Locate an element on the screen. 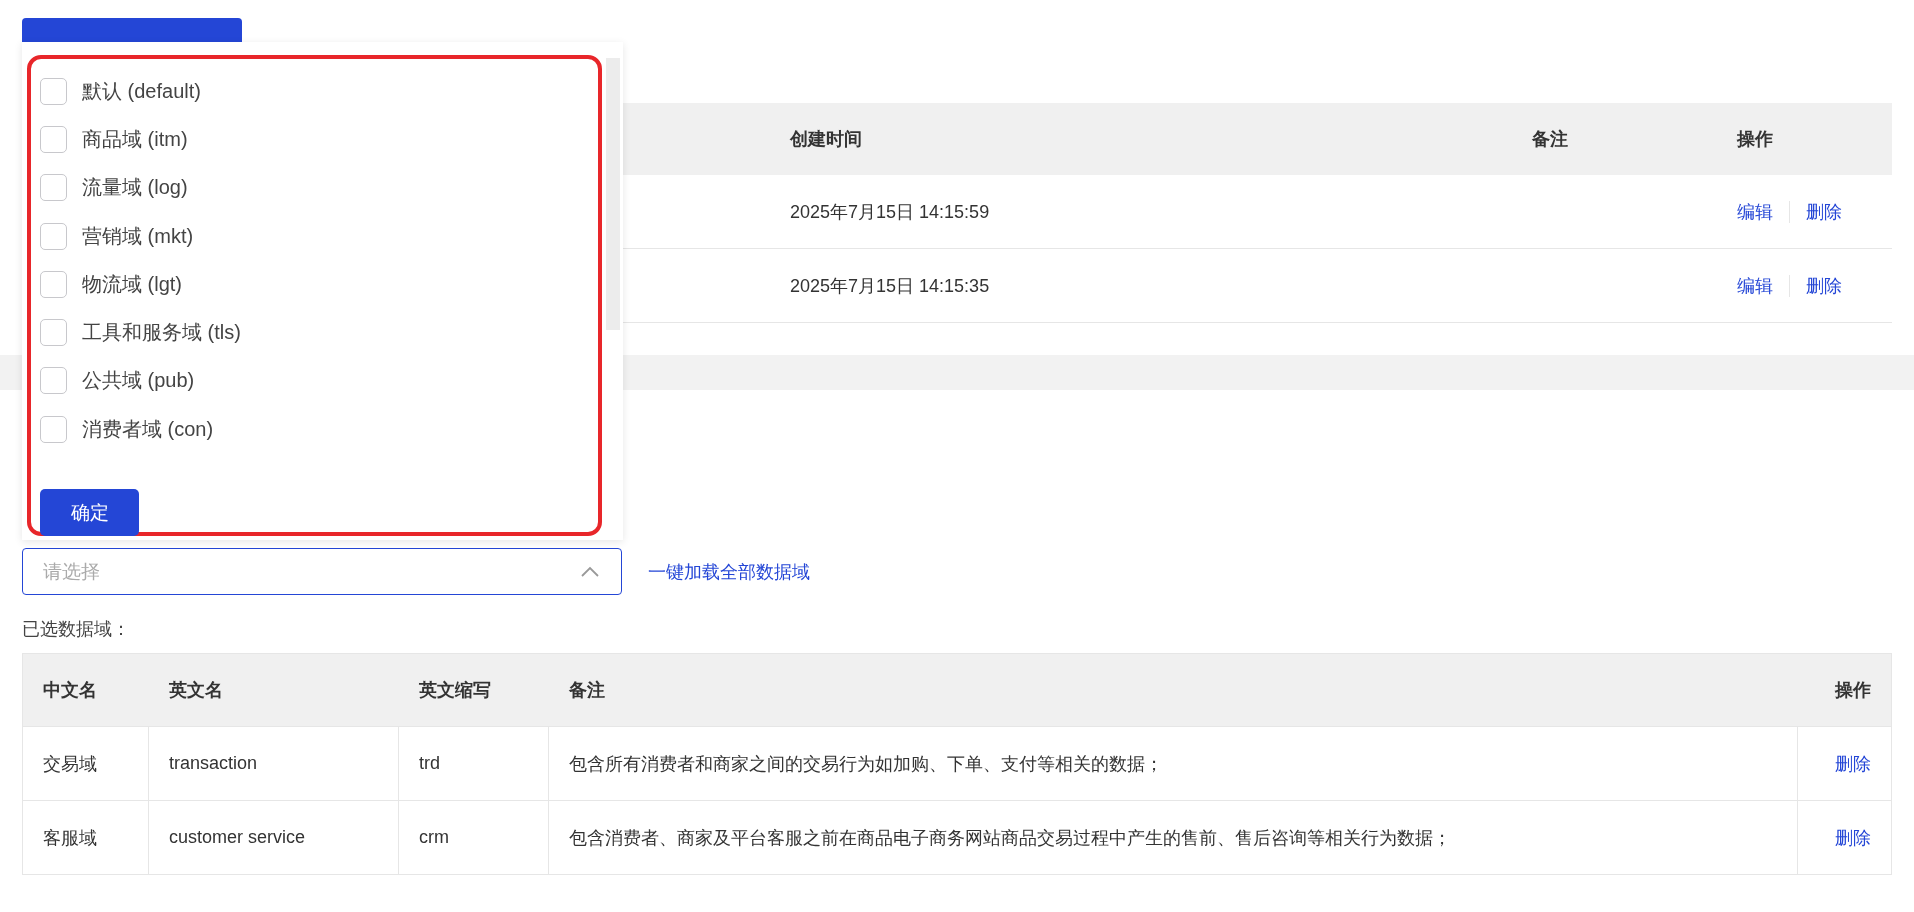  table-cell: transaction is located at coordinates (213, 763).